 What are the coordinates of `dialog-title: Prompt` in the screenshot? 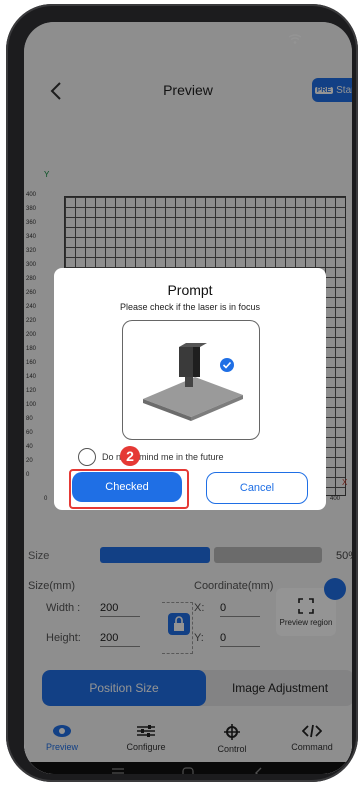 It's located at (190, 290).